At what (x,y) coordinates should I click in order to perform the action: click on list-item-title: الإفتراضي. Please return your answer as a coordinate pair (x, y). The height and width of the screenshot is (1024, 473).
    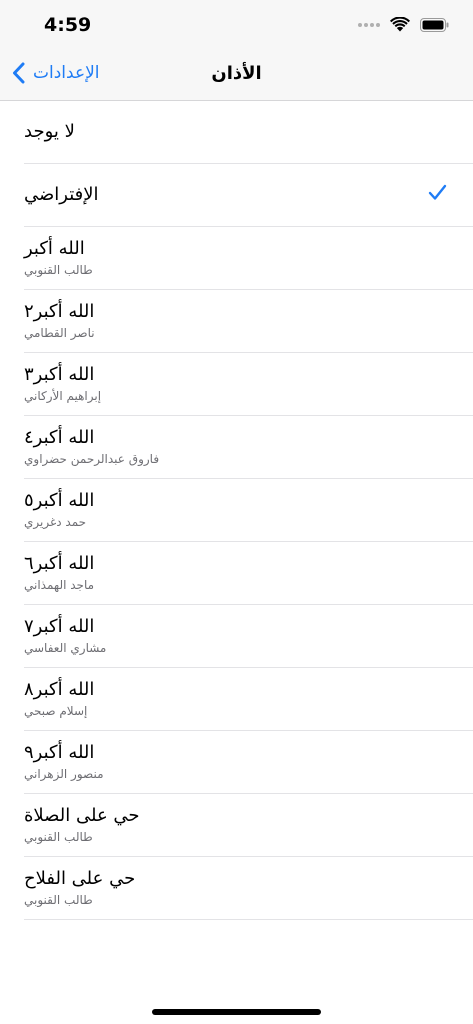
    Looking at the image, I should click on (61, 194).